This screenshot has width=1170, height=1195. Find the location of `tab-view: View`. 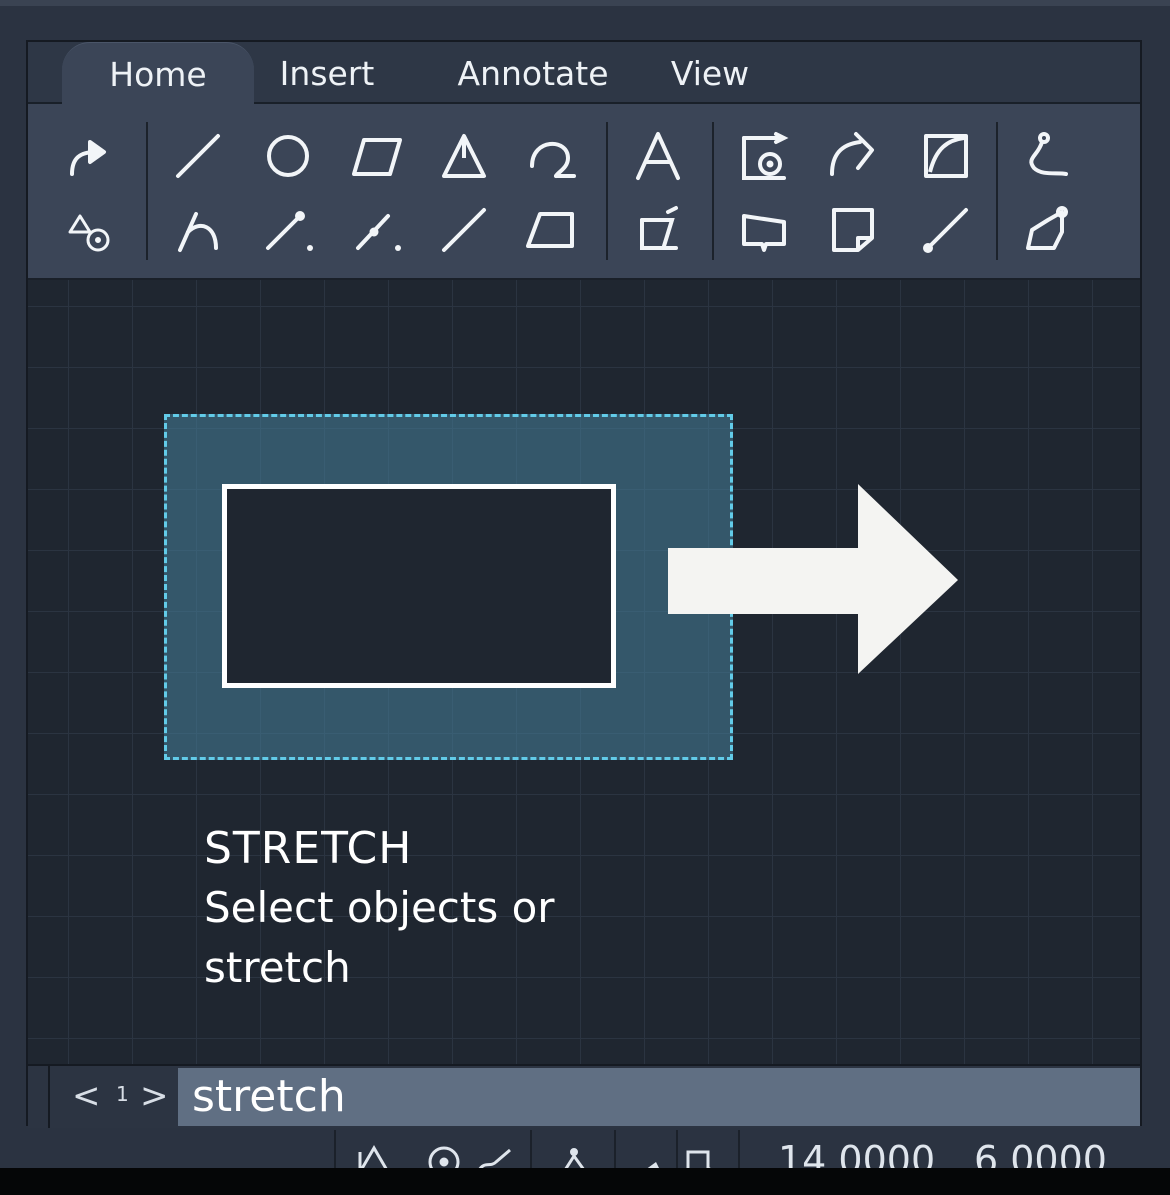

tab-view: View is located at coordinates (710, 73).